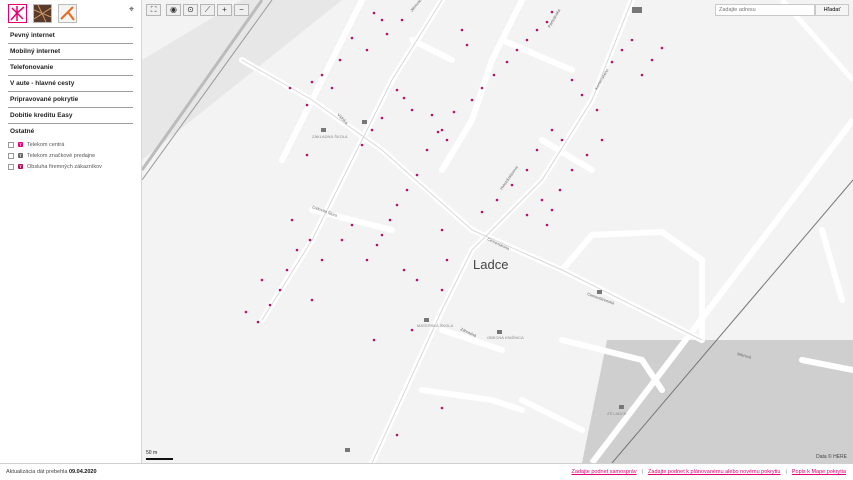 The image size is (853, 480). What do you see at coordinates (70, 131) in the screenshot?
I see `legend-title: Ostatné` at bounding box center [70, 131].